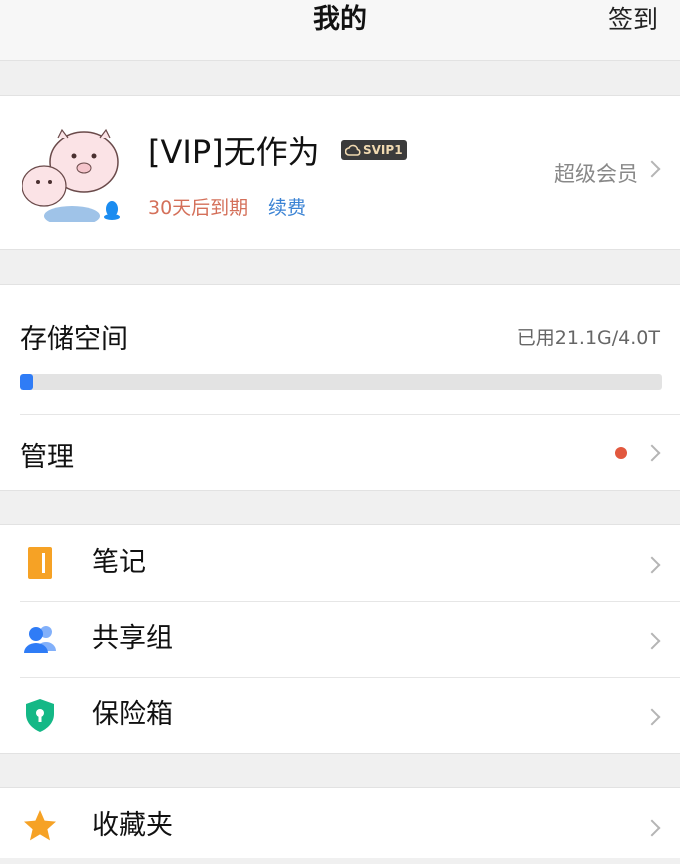  Describe the element at coordinates (341, 382) in the screenshot. I see `storage-progress-bar` at that location.